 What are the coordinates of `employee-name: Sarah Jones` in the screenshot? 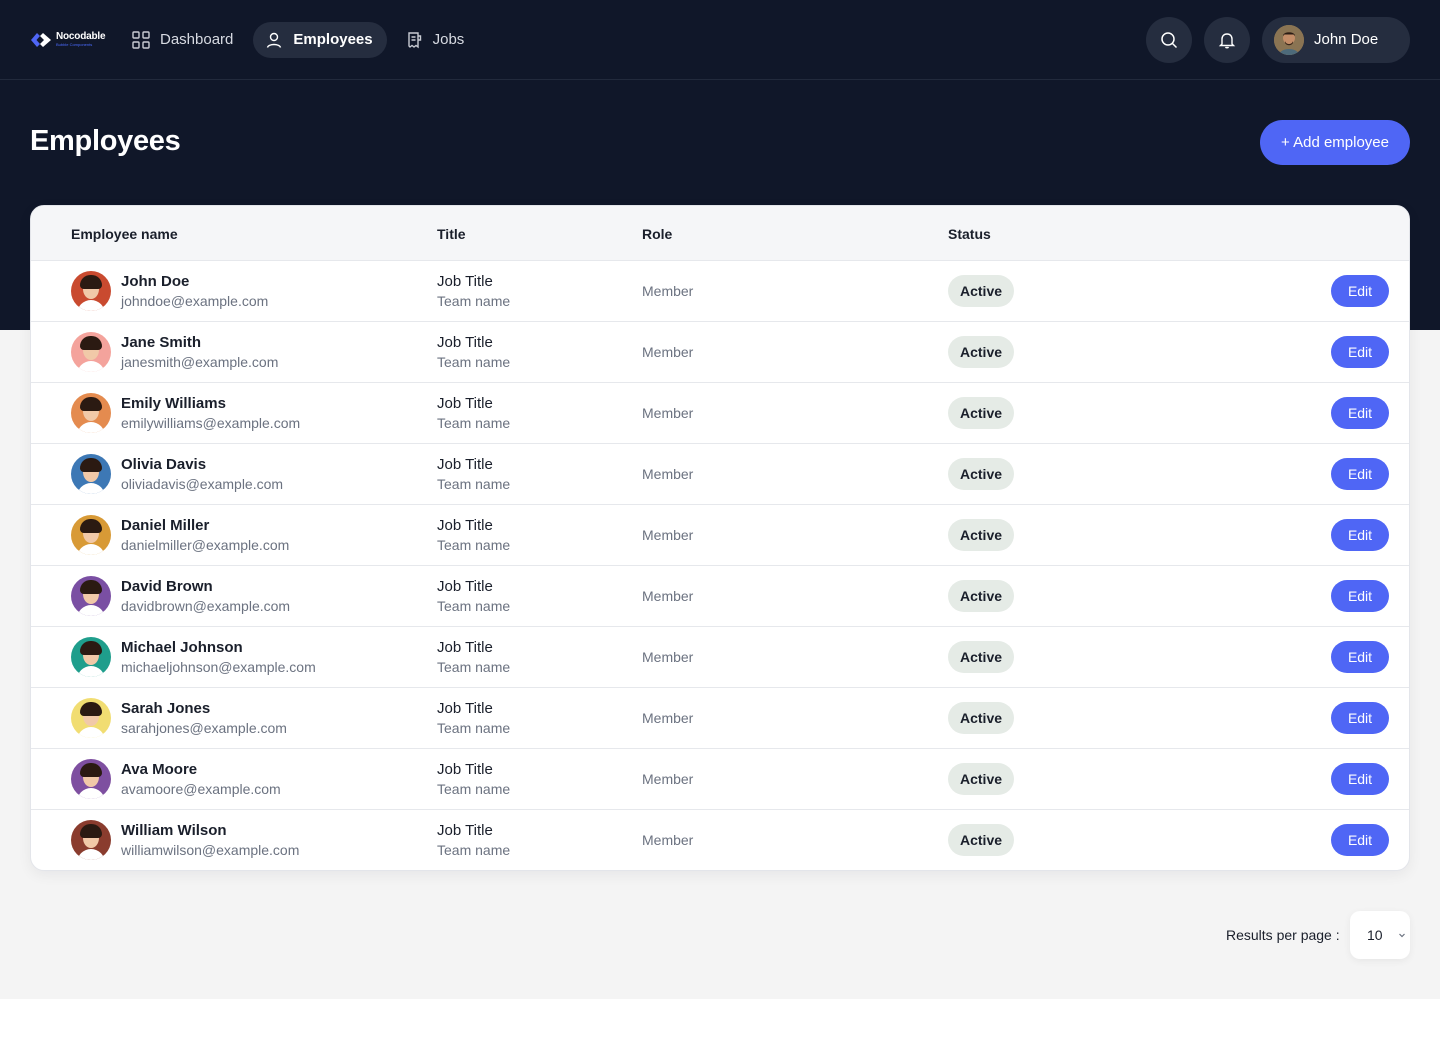 It's located at (166, 708).